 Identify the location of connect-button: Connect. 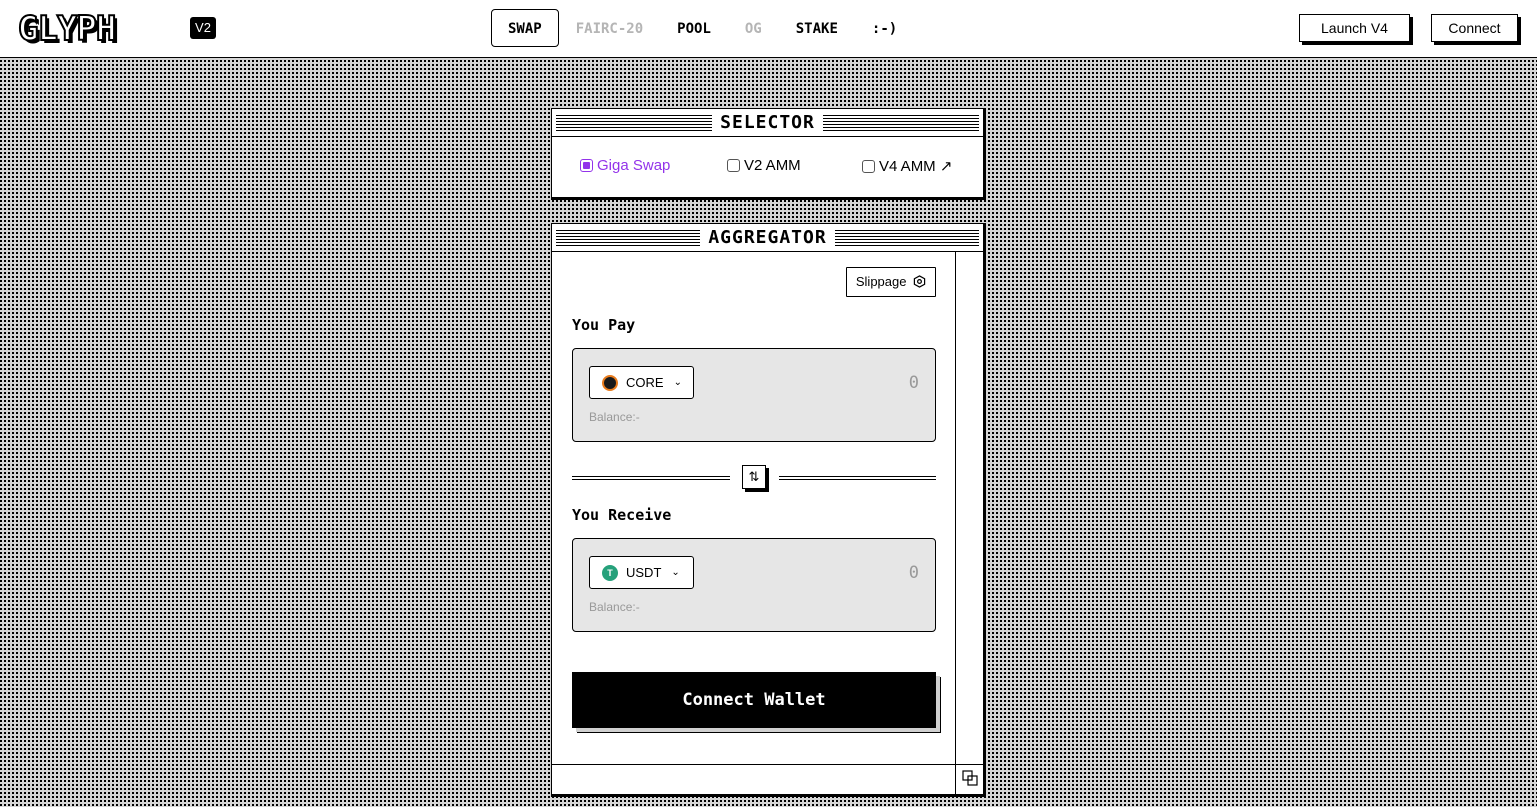
(1474, 28).